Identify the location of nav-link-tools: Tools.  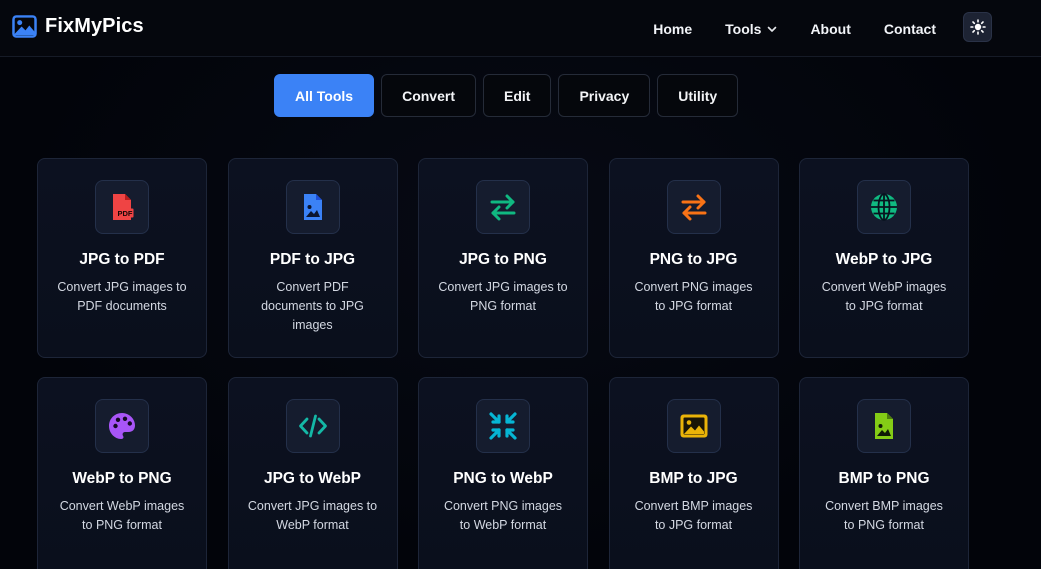
(751, 29).